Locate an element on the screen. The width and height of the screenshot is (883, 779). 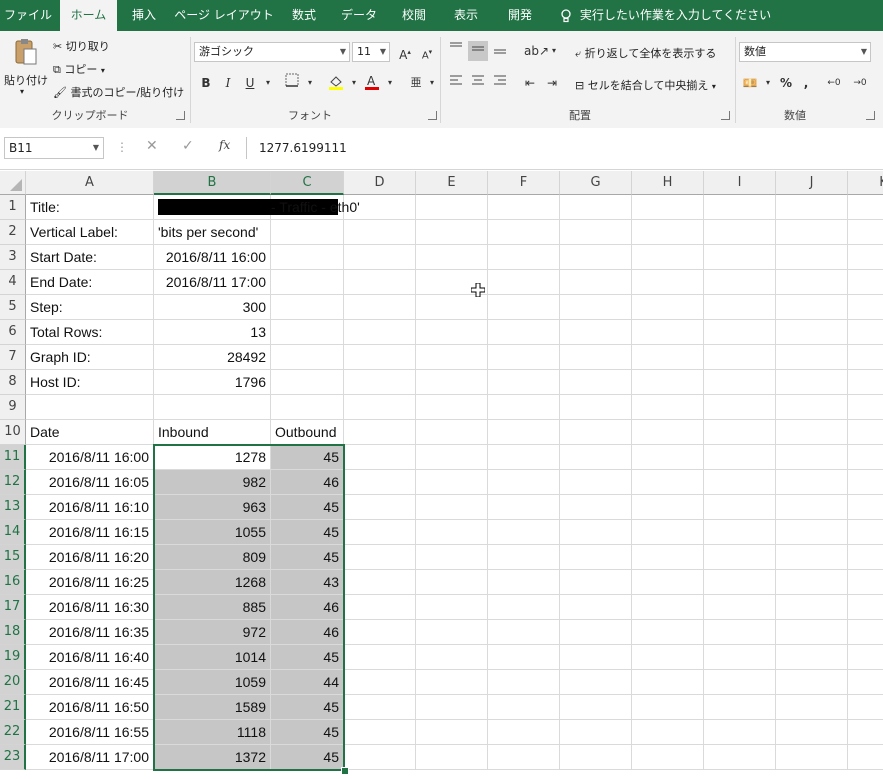
chevron-down-icon: ▼ is located at coordinates (96, 148).